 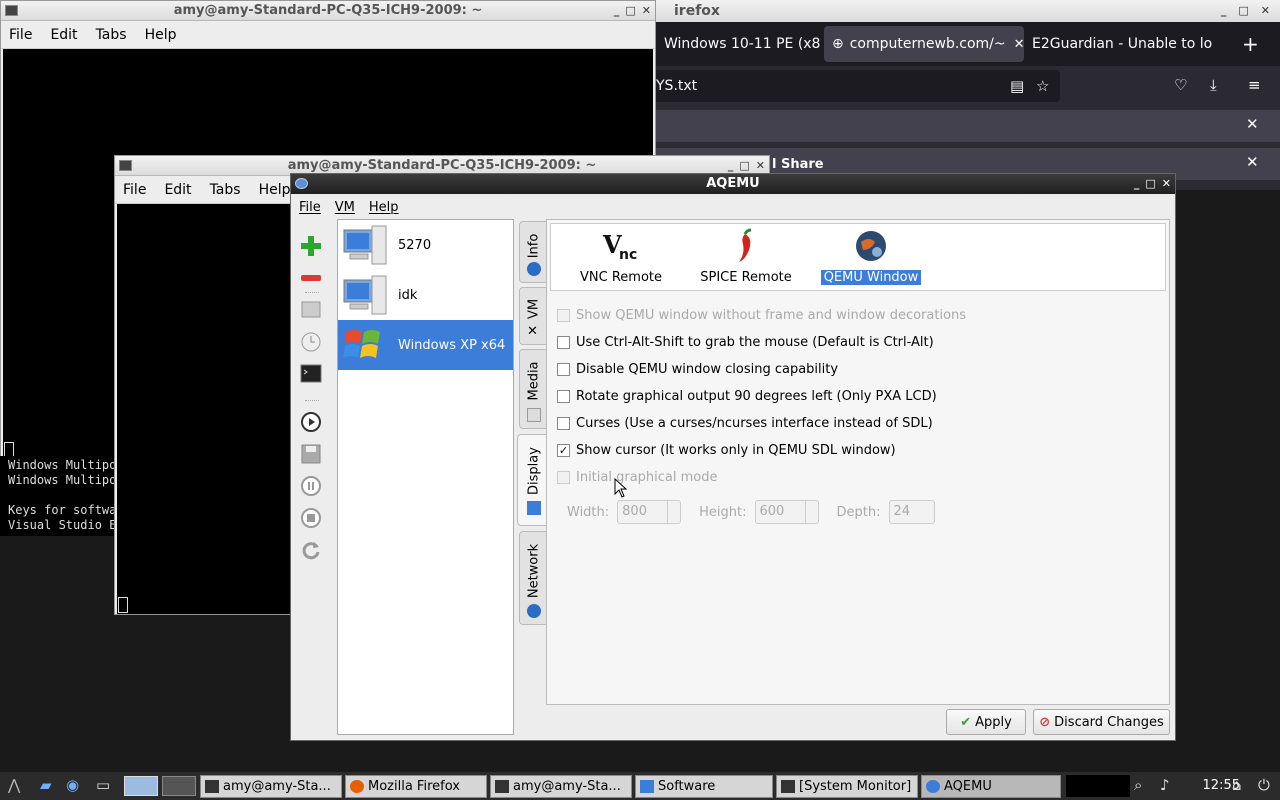 What do you see at coordinates (416, 786) in the screenshot?
I see `taskbar-item-firefox: Mozilla Firefox` at bounding box center [416, 786].